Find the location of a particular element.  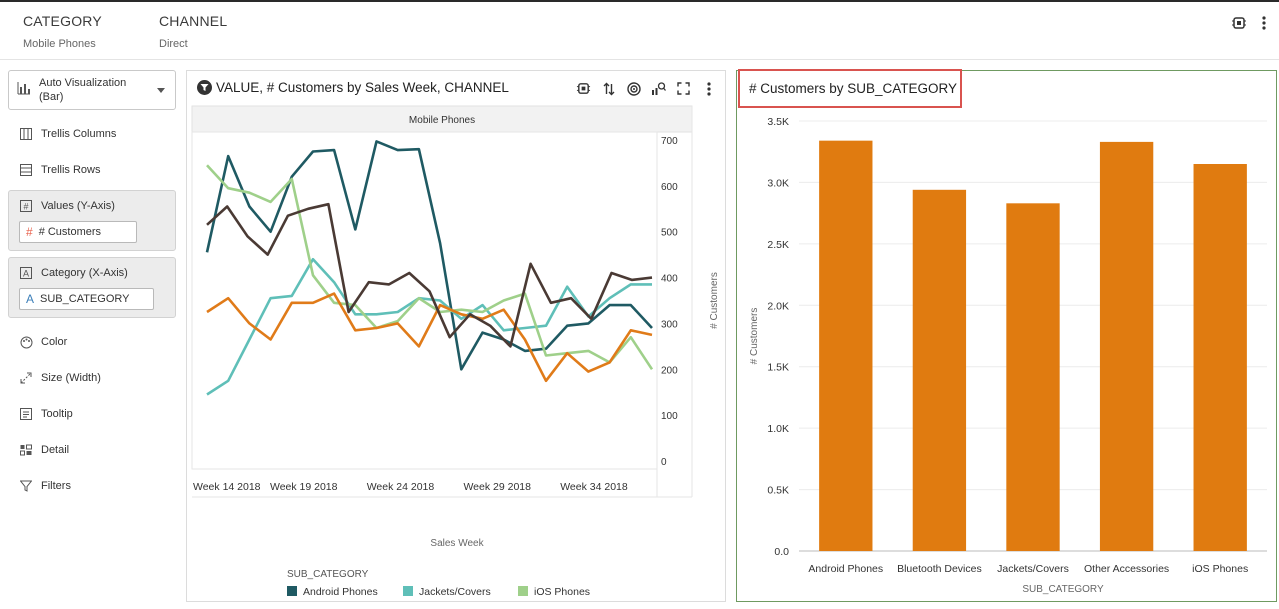

tooltip-icon is located at coordinates (26, 414).